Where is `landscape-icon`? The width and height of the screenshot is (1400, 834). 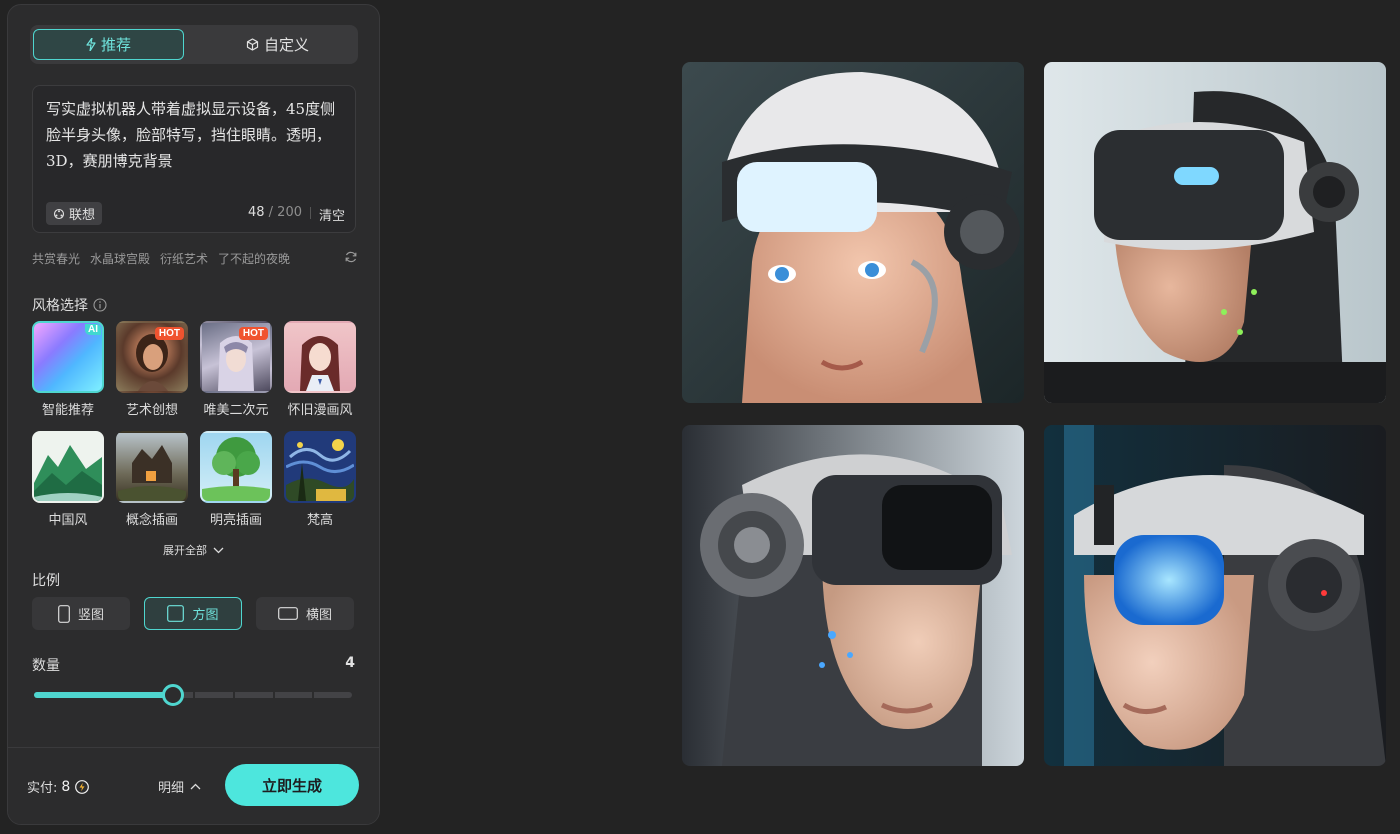
landscape-icon is located at coordinates (288, 613).